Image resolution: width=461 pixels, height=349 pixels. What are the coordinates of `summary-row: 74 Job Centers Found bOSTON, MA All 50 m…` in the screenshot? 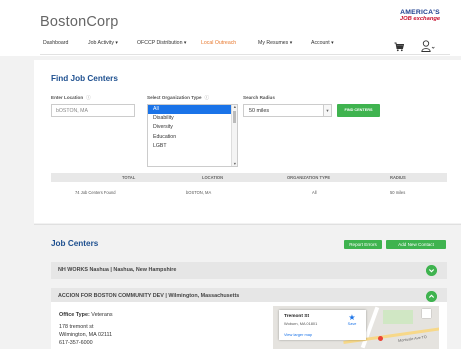 It's located at (249, 192).